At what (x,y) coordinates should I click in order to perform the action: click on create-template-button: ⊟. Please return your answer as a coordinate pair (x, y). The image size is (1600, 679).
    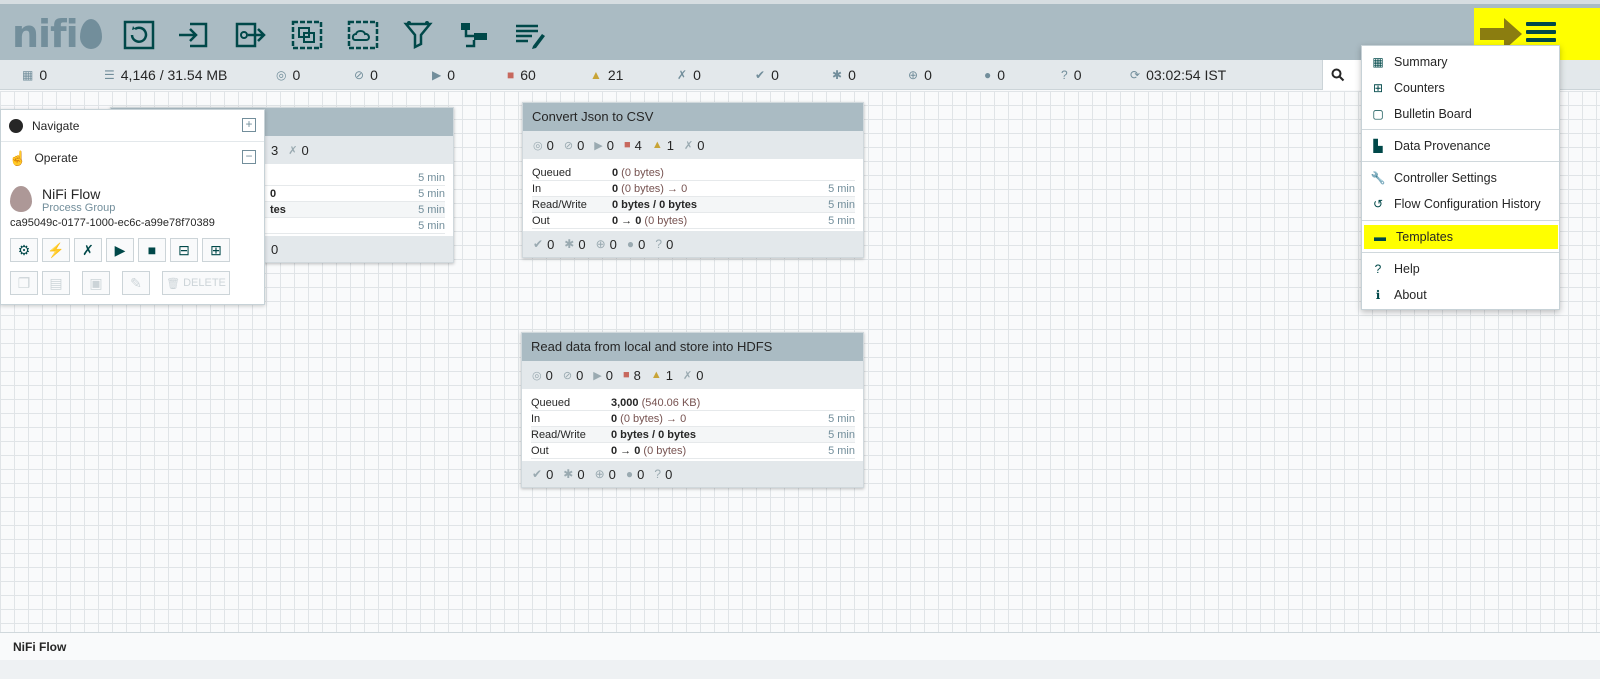
    Looking at the image, I should click on (184, 250).